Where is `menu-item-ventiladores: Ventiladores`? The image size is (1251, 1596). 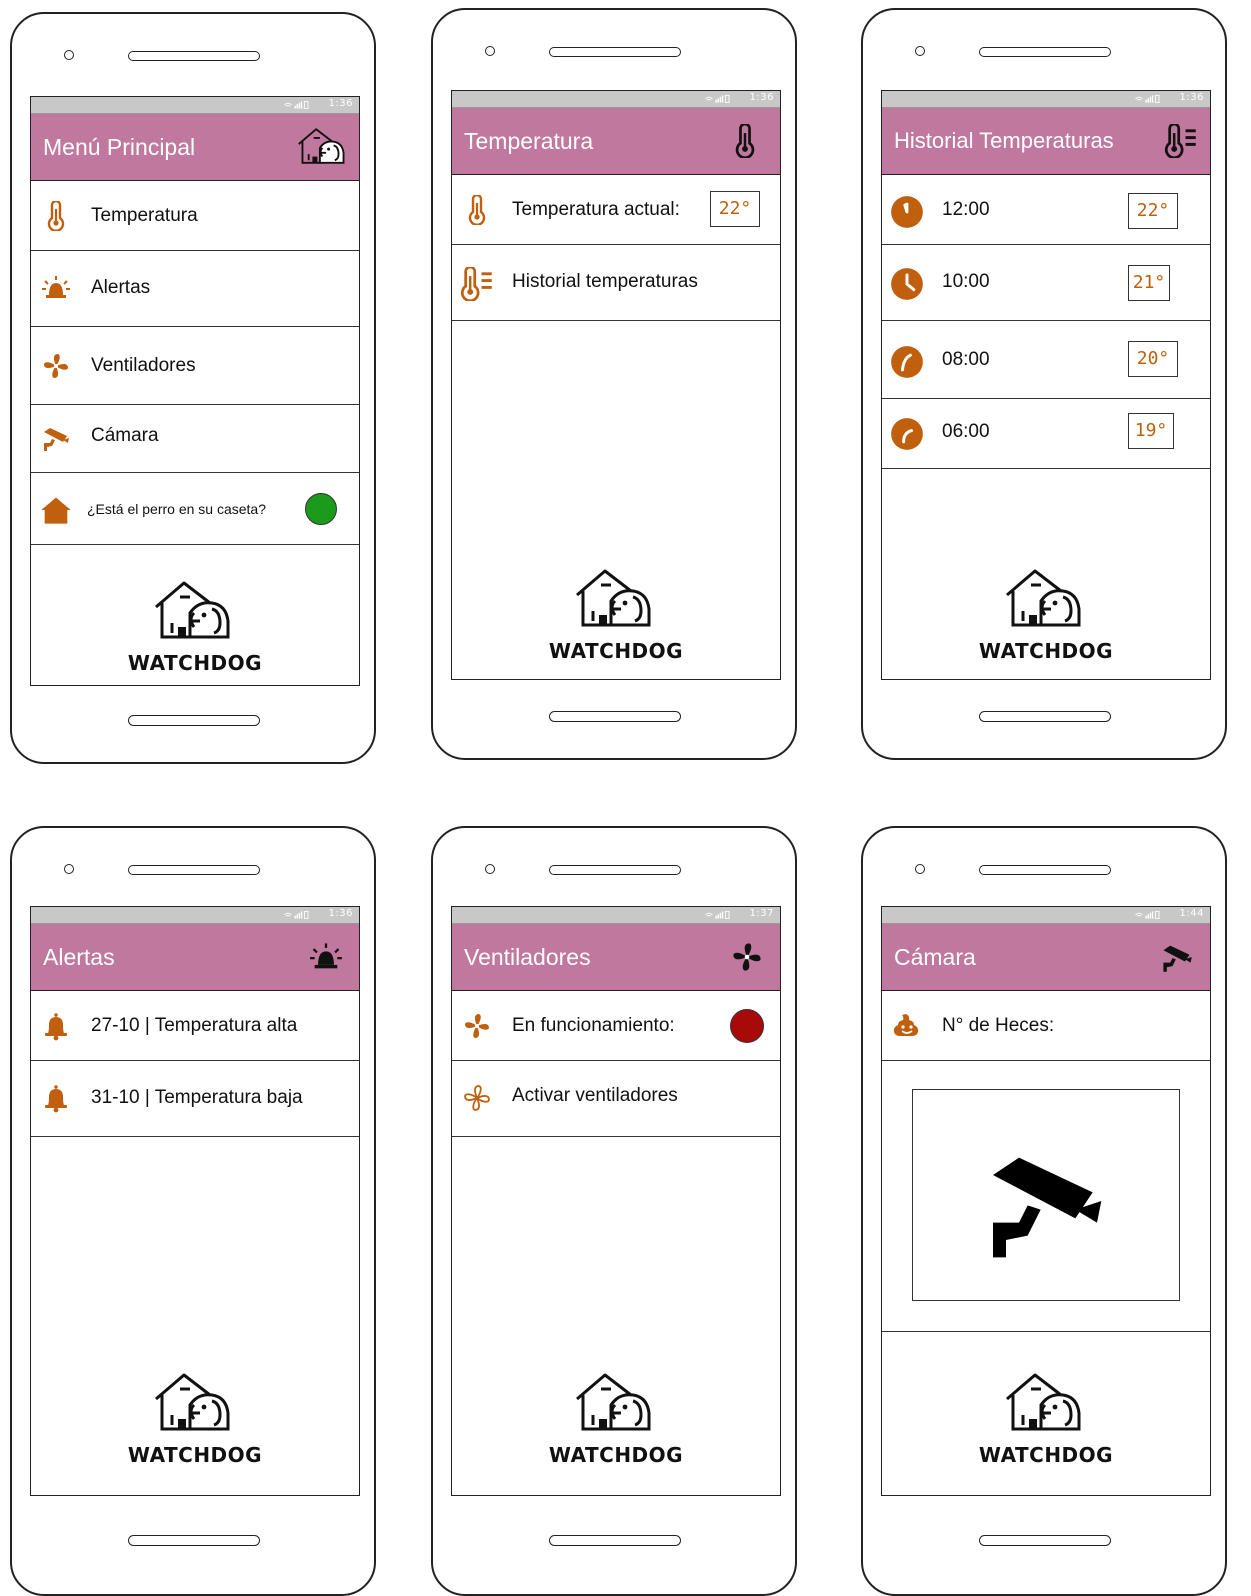
menu-item-ventiladores: Ventiladores is located at coordinates (195, 366).